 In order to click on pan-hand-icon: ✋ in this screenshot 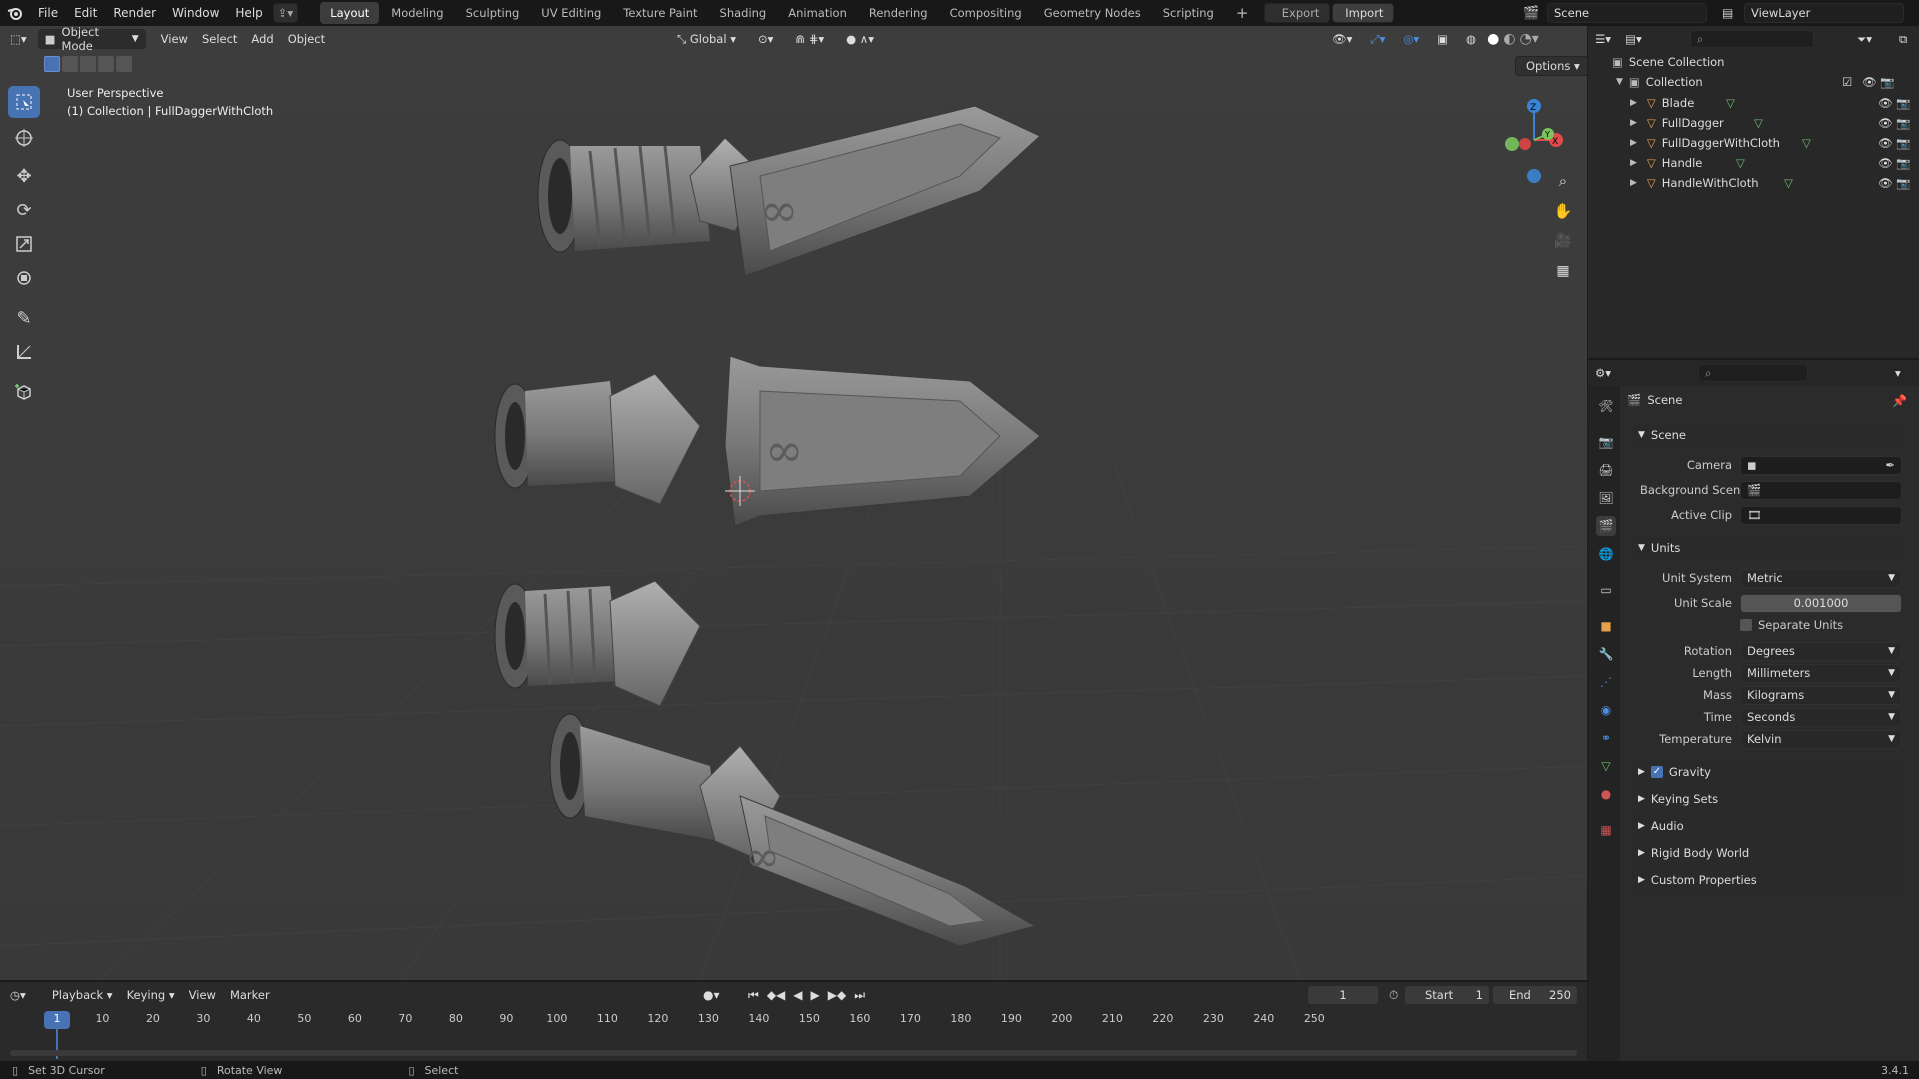, I will do `click(1563, 211)`.